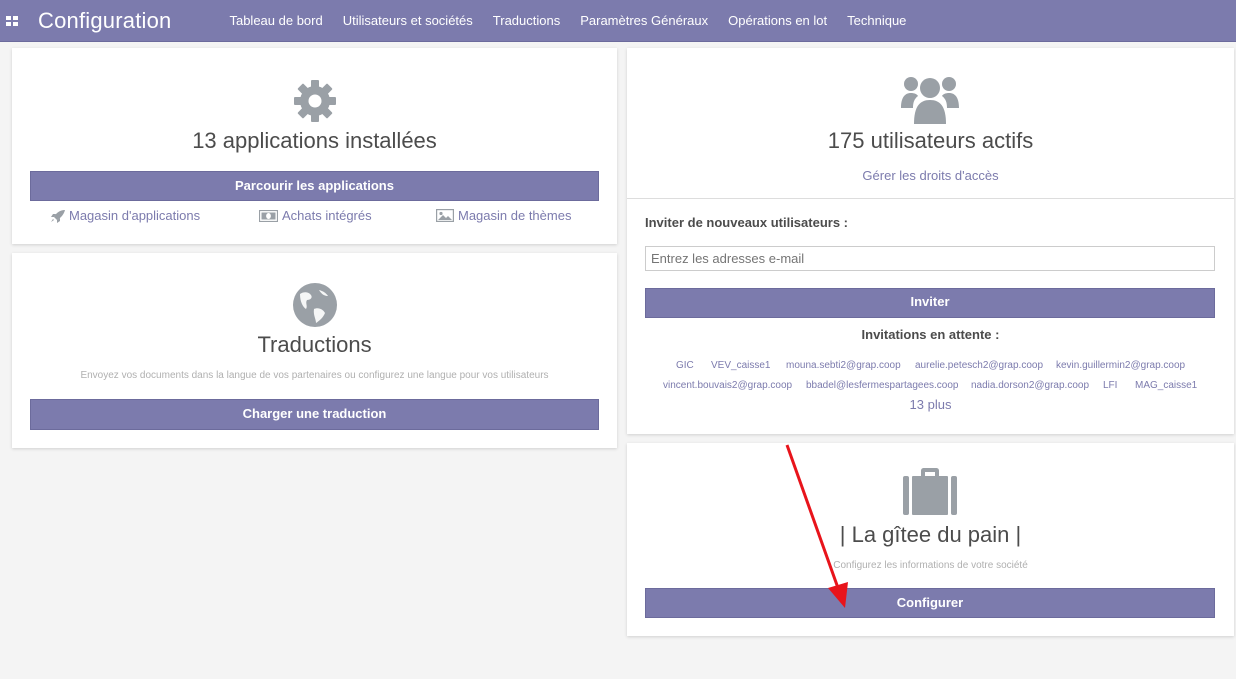 The image size is (1236, 679). What do you see at coordinates (727, 385) in the screenshot?
I see `pending-invite: vincent.bouvais2@grap.coop` at bounding box center [727, 385].